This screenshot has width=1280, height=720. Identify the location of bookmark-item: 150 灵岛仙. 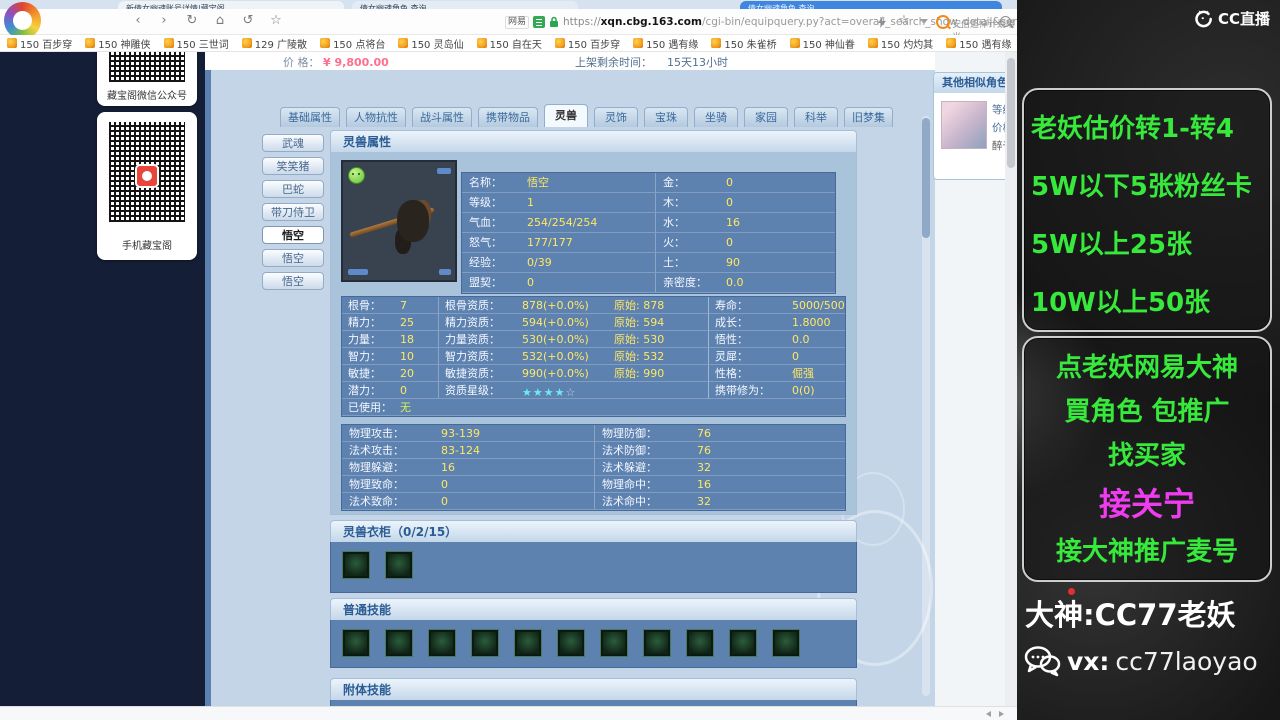
(431, 43).